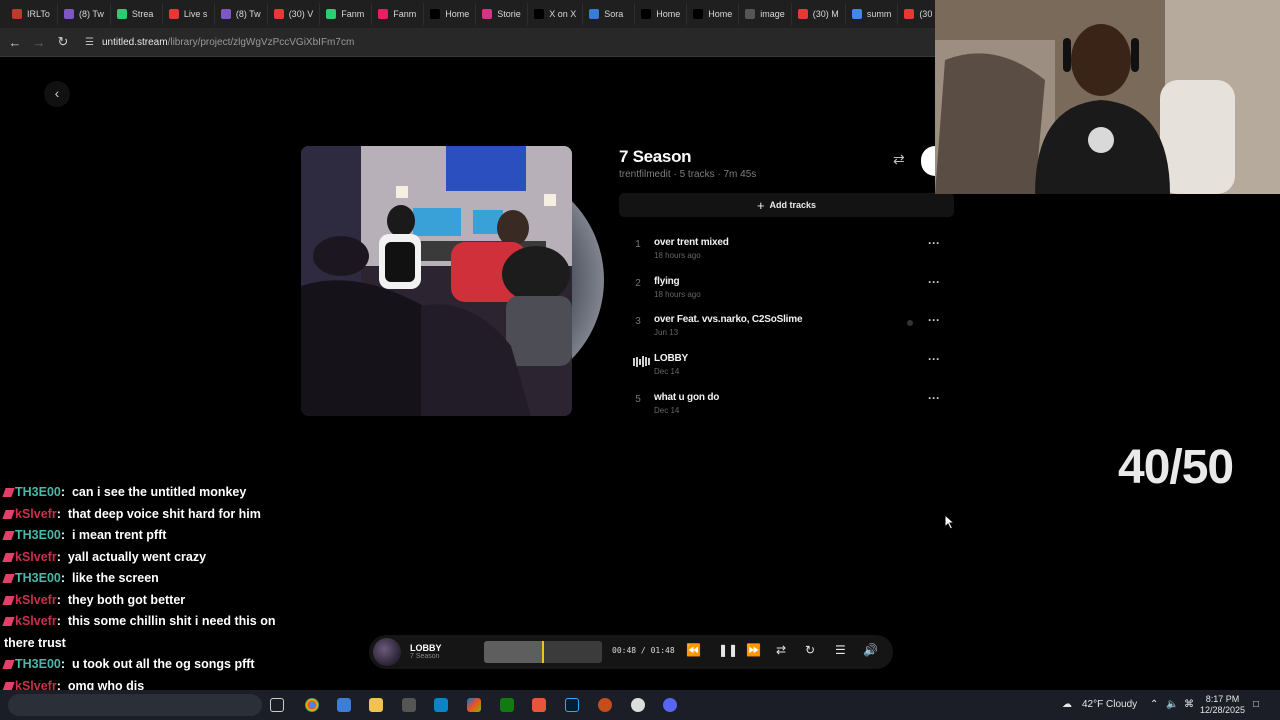  What do you see at coordinates (135, 705) in the screenshot?
I see `taskbar-search-box` at bounding box center [135, 705].